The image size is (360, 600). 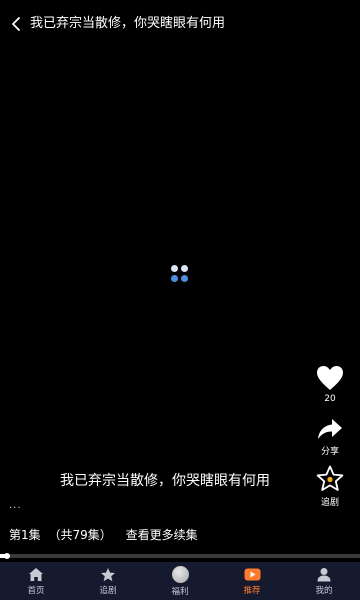 I want to click on chevron-left-icon, so click(x=16, y=24).